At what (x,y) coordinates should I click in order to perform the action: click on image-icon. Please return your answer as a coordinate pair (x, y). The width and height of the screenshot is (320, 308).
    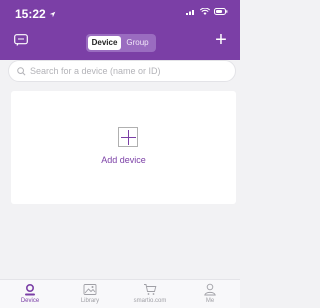
    Looking at the image, I should click on (90, 289).